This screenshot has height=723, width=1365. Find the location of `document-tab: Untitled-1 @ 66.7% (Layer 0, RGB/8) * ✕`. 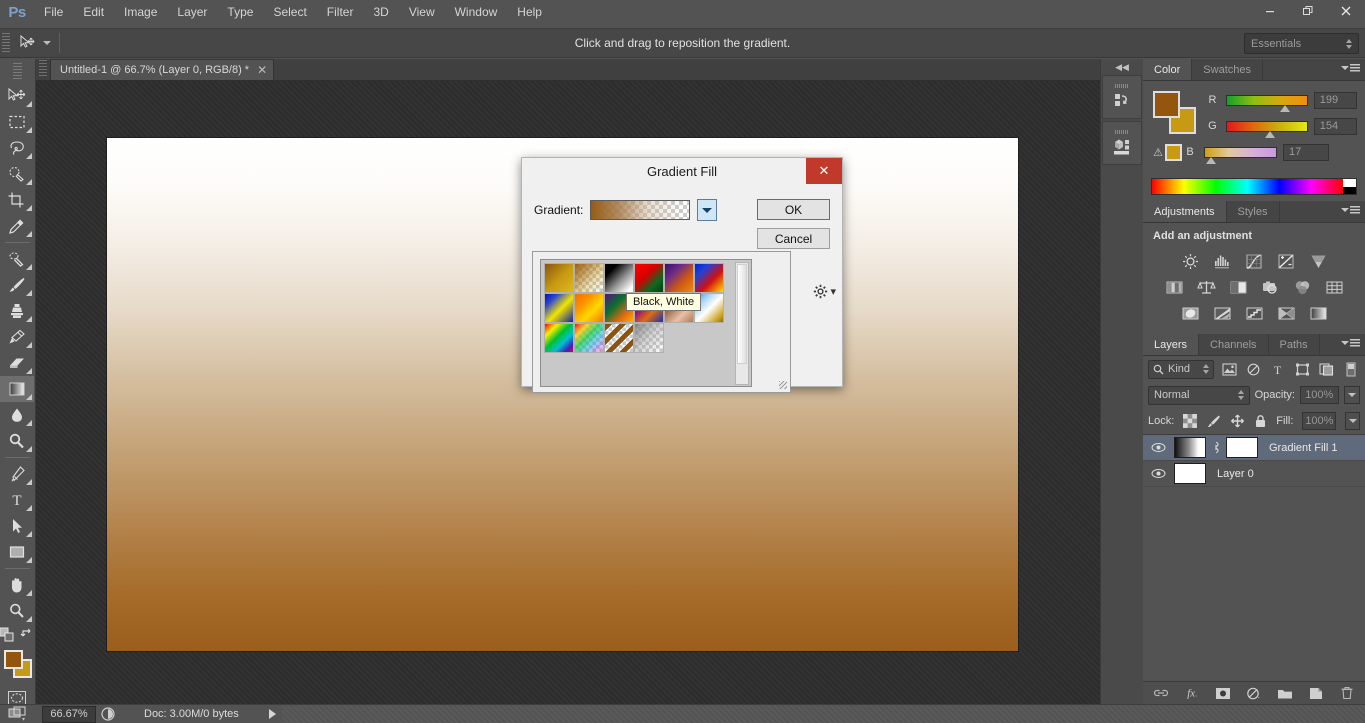

document-tab: Untitled-1 @ 66.7% (Layer 0, RGB/8) * ✕ is located at coordinates (162, 69).